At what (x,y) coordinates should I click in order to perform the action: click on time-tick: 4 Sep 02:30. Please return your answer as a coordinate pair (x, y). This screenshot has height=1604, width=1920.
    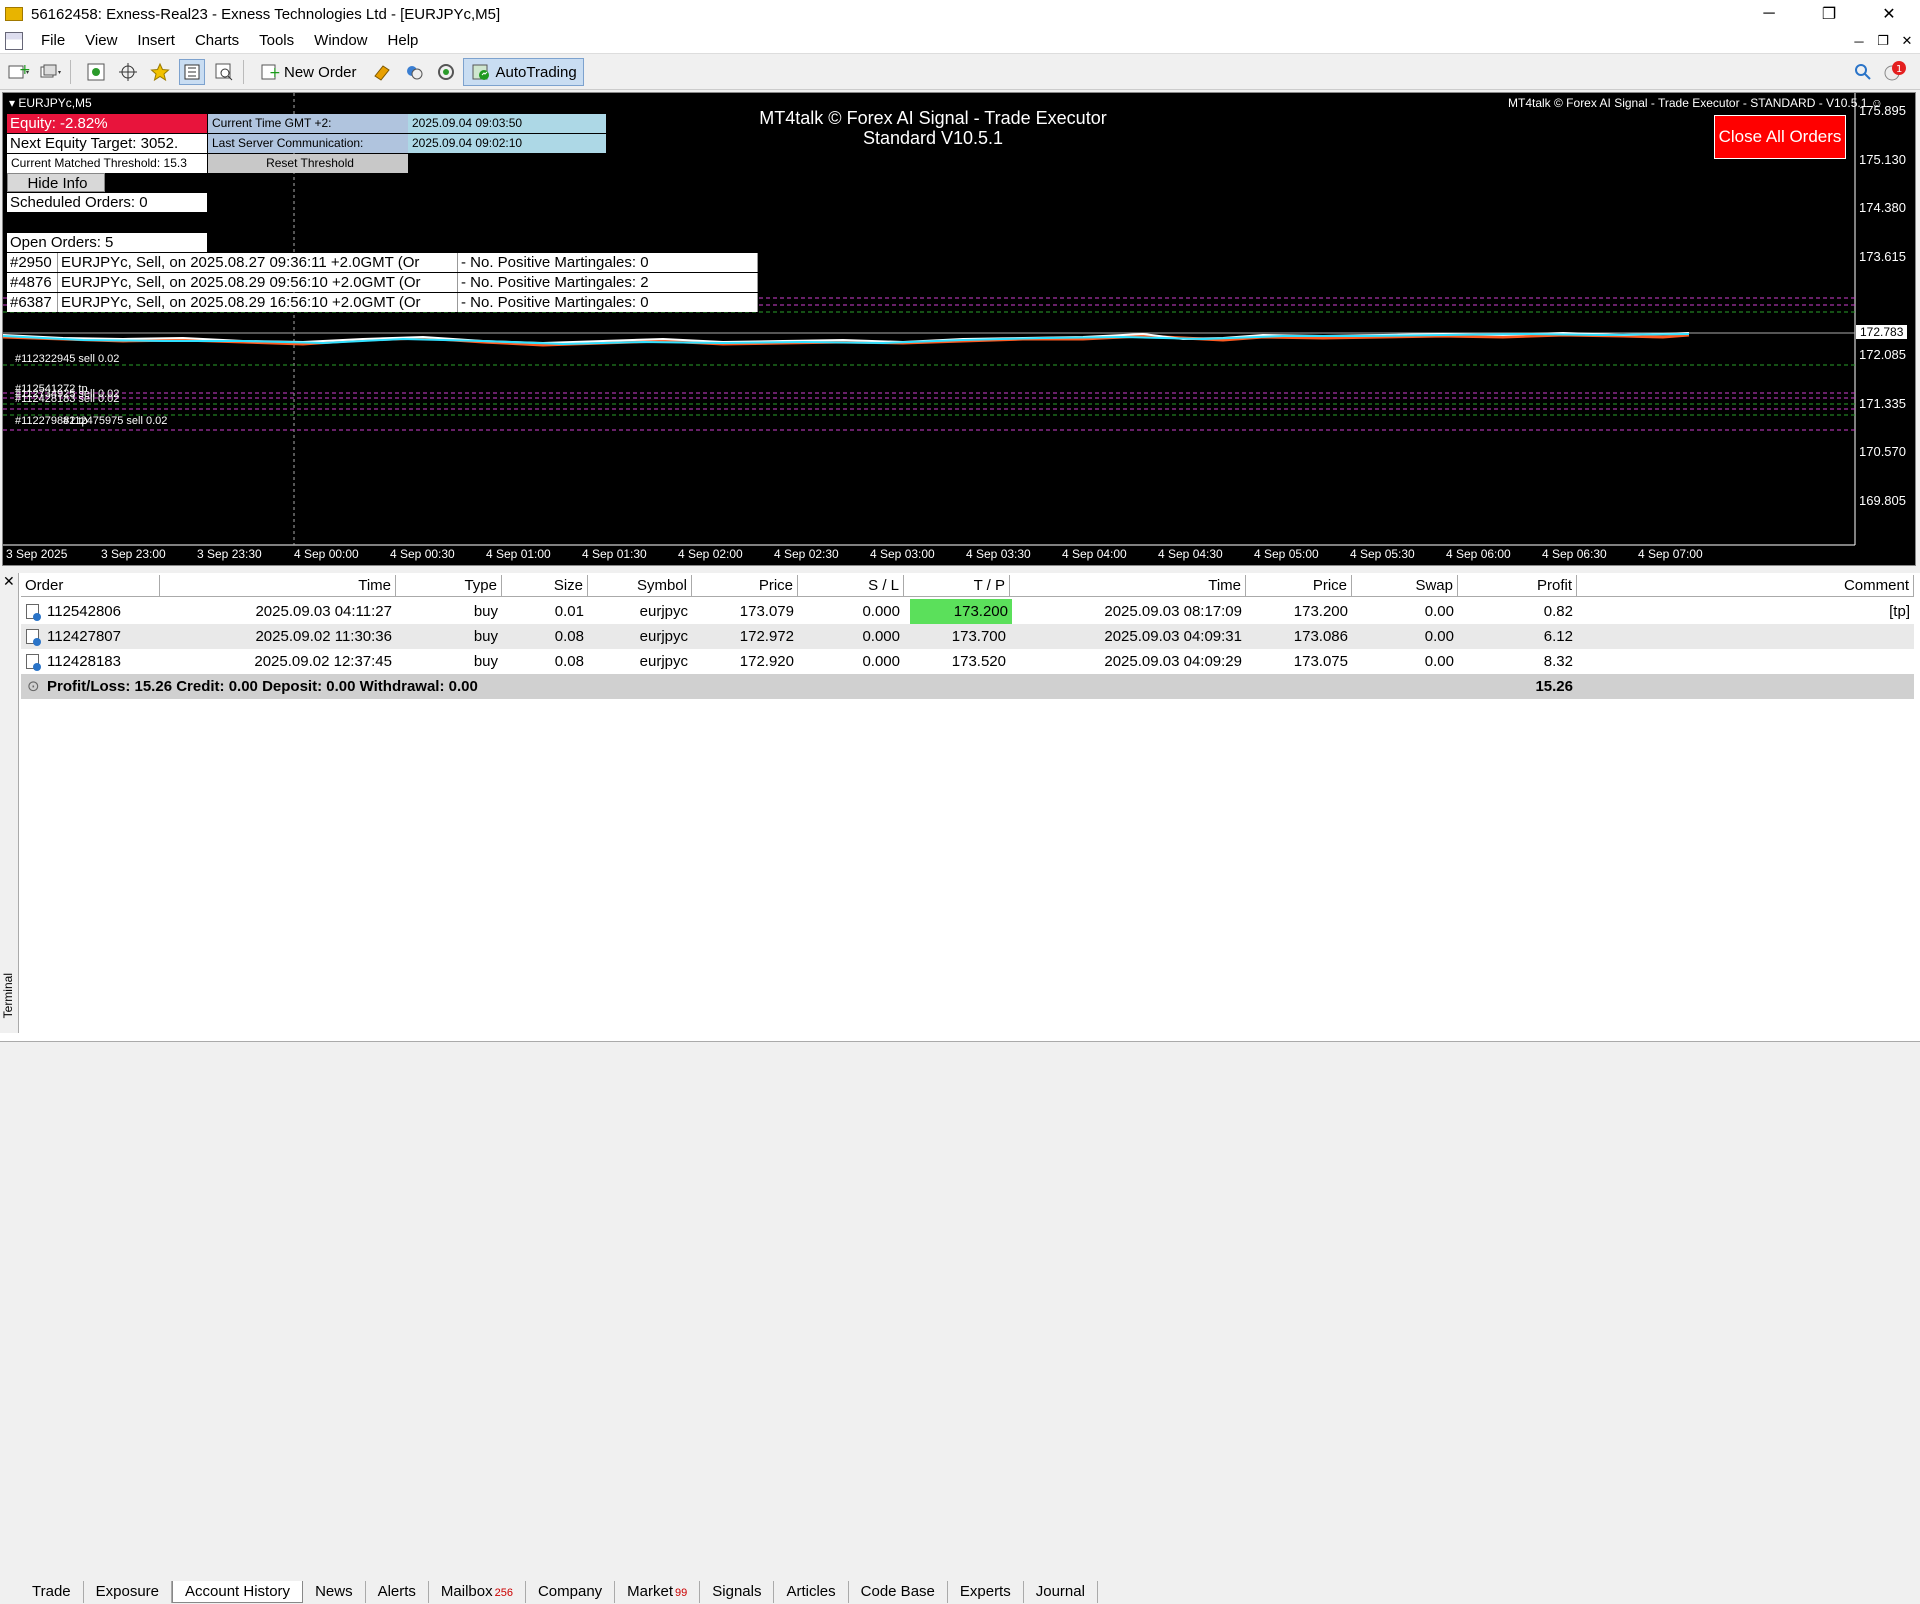
    Looking at the image, I should click on (806, 554).